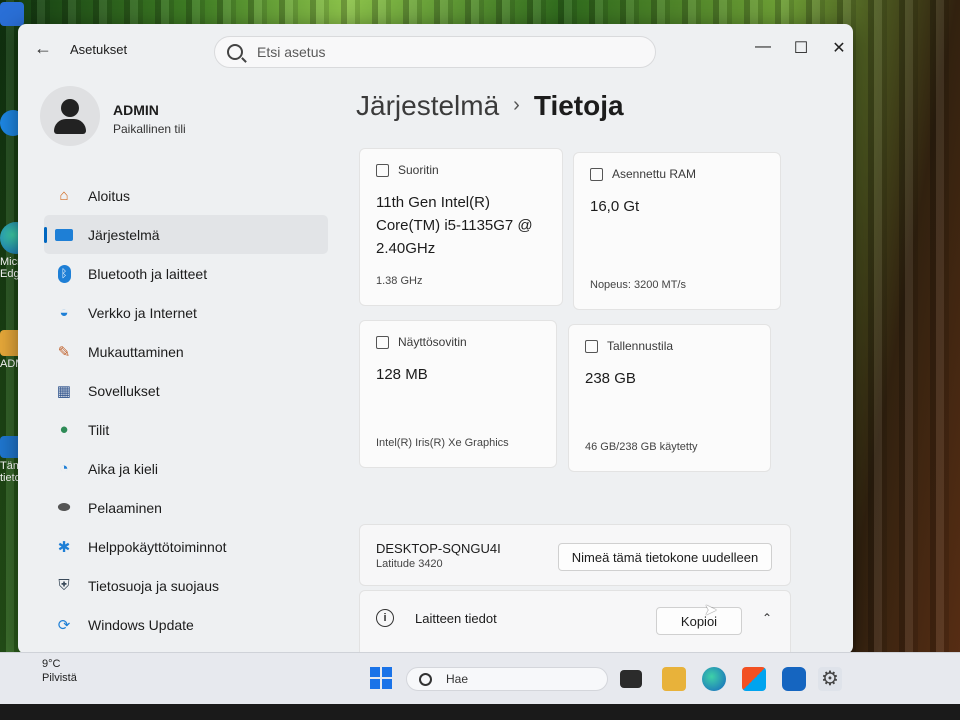 The width and height of the screenshot is (960, 720). What do you see at coordinates (136, 110) in the screenshot?
I see `user-name: ADMIN` at bounding box center [136, 110].